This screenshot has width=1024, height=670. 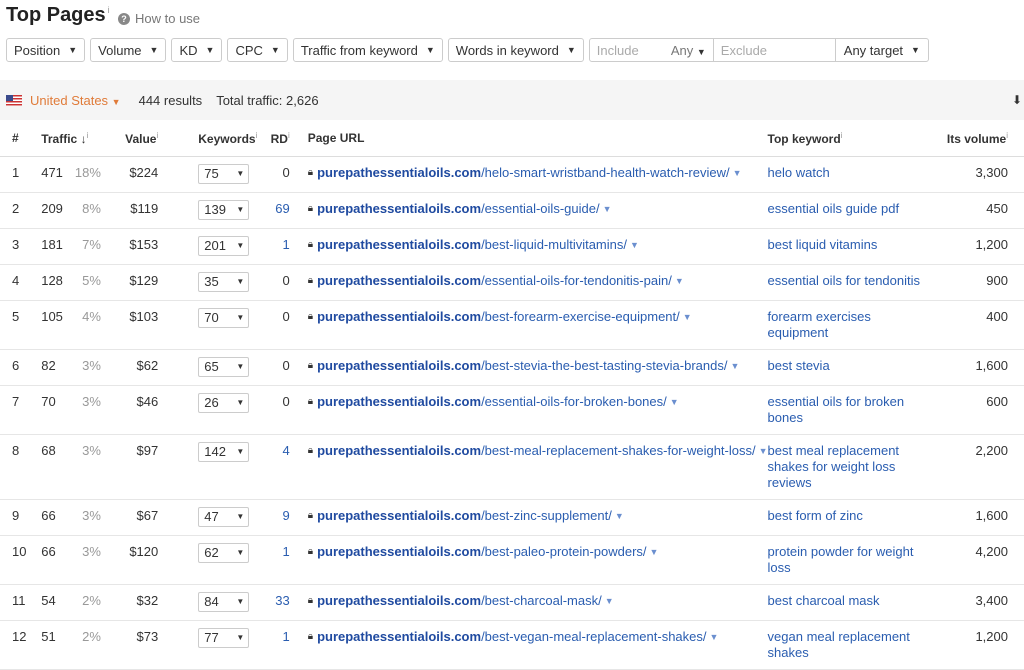 I want to click on how-to-use-link: ? How to use, so click(x=159, y=18).